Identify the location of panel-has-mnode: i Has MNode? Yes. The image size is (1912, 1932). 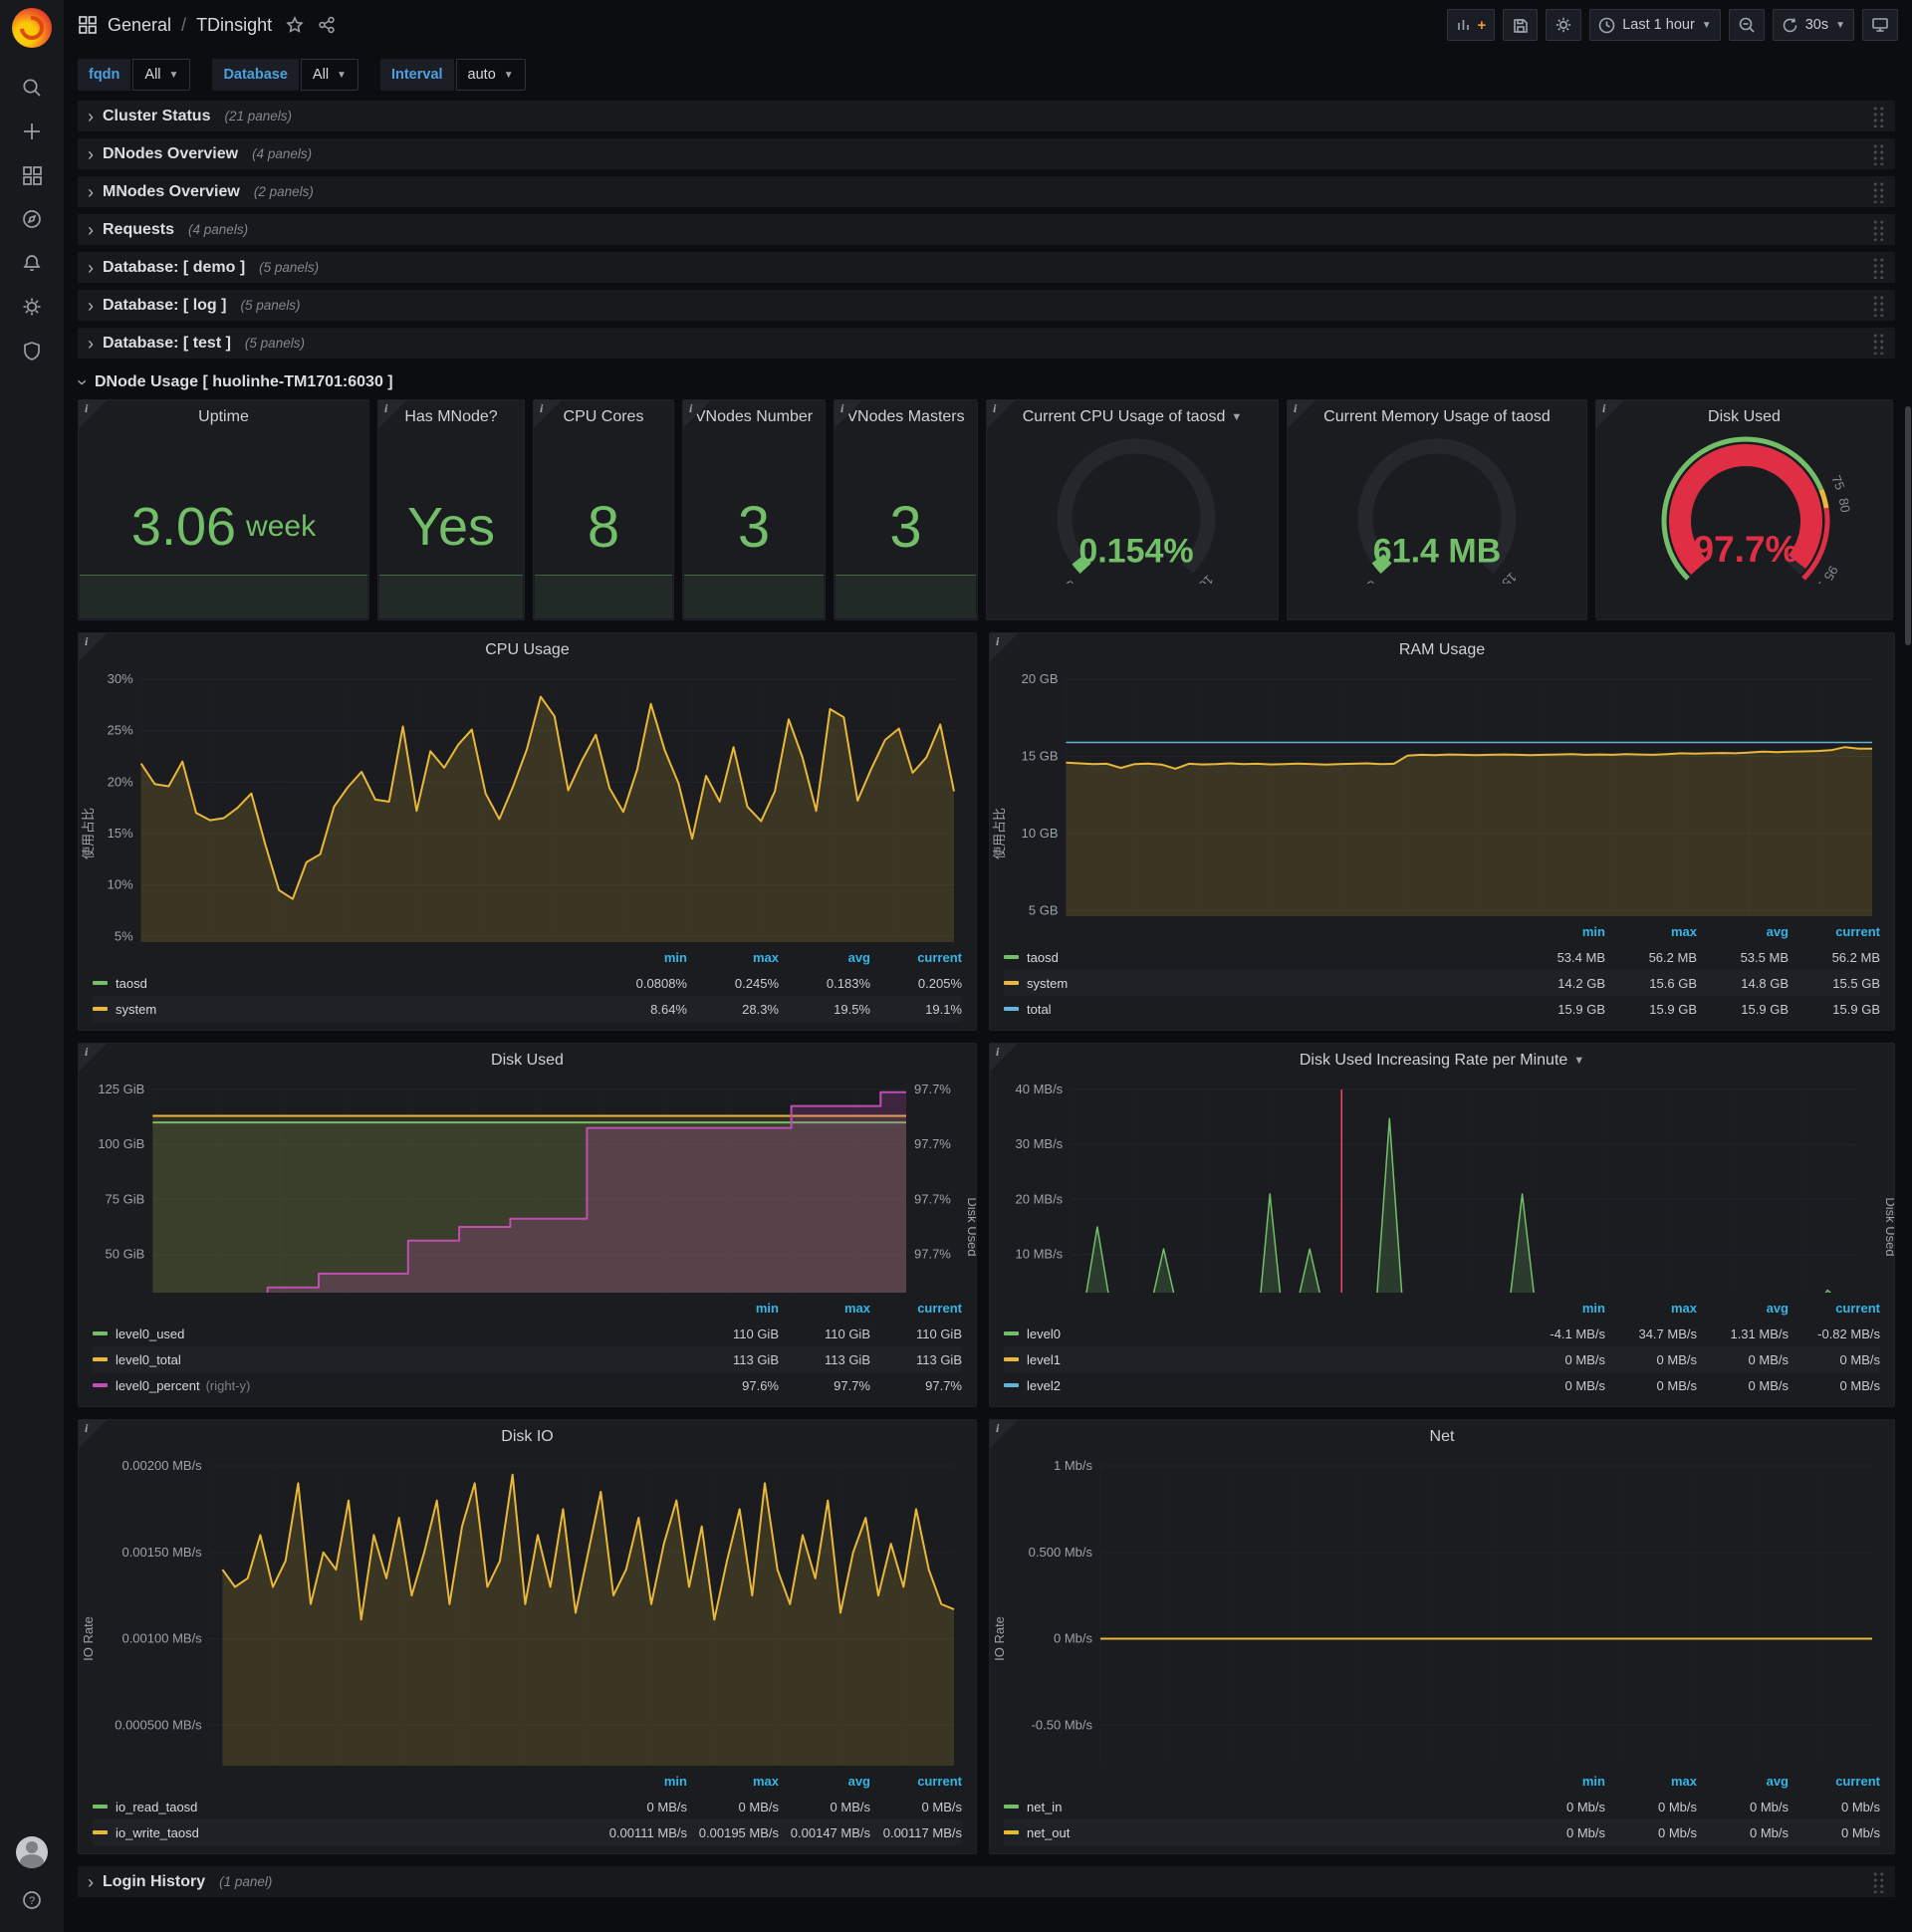
(451, 510).